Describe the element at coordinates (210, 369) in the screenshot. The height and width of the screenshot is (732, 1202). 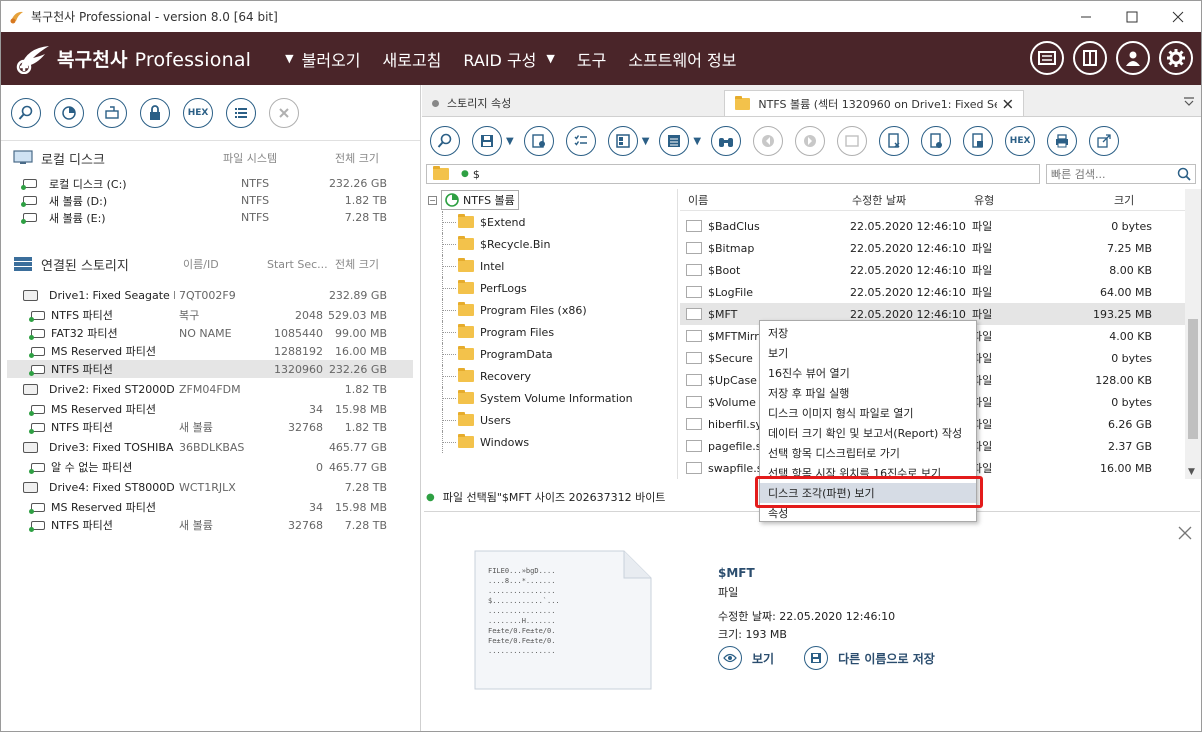
I see `partition-item: NTFS 파티션 1320960 232.26 GB` at that location.